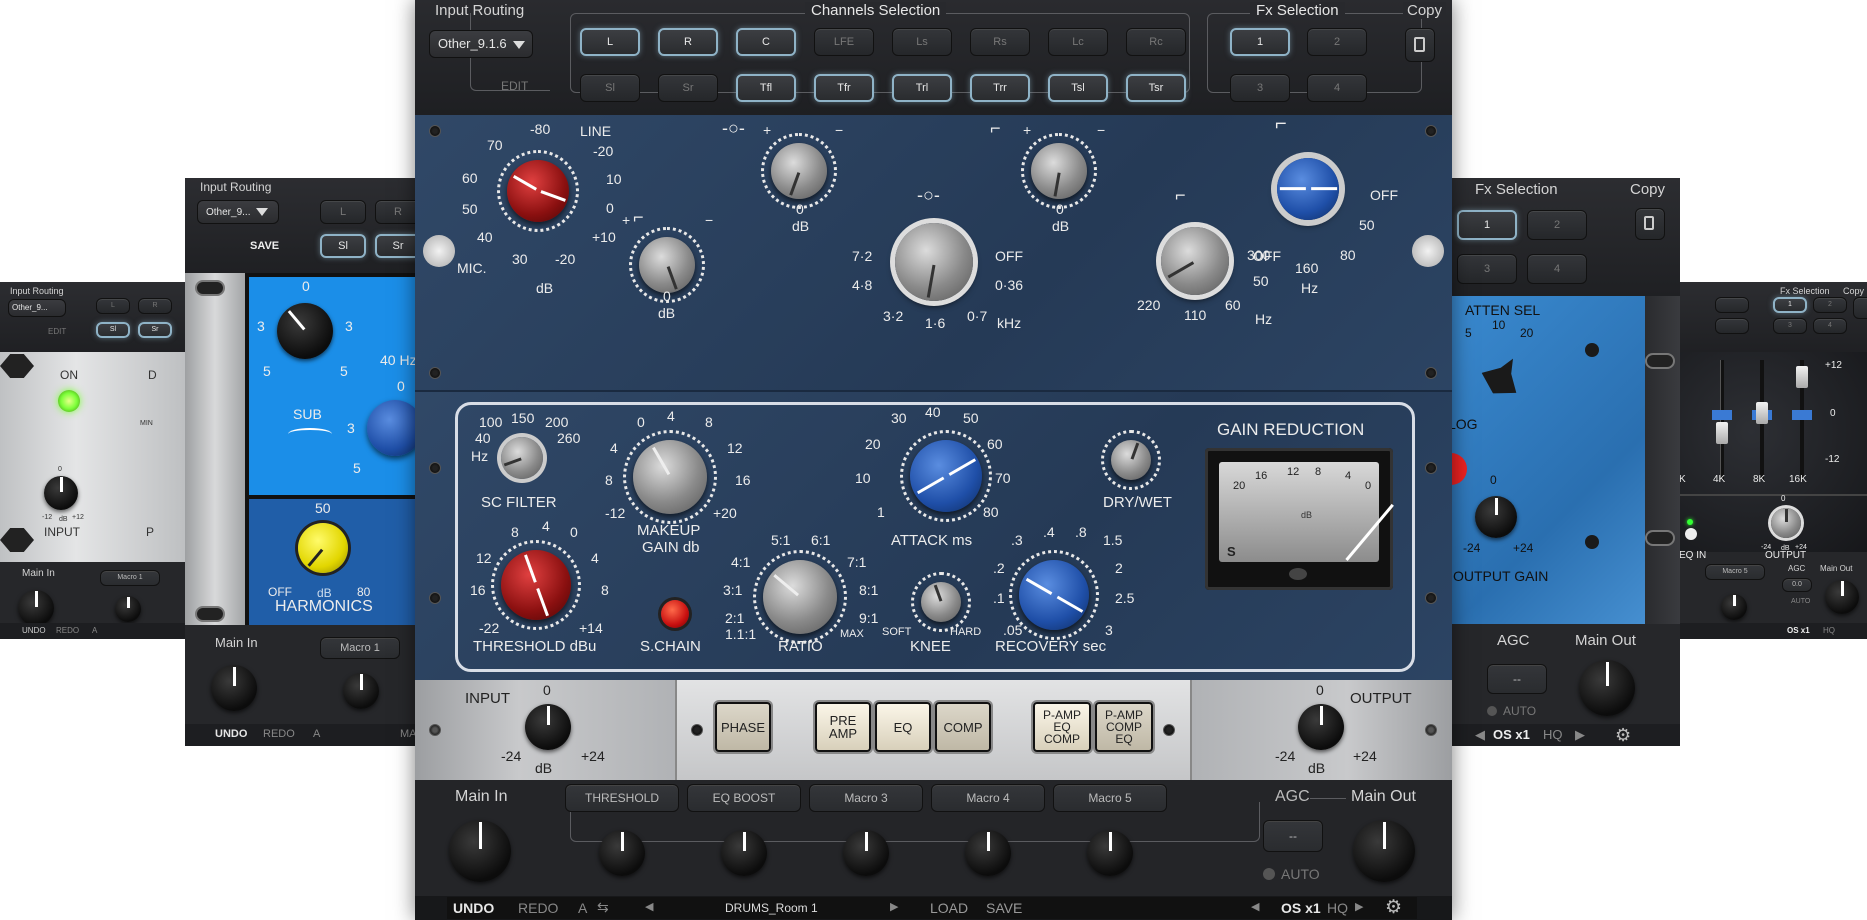 This screenshot has height=920, width=1867. I want to click on fx-button-4: 4, so click(1337, 88).